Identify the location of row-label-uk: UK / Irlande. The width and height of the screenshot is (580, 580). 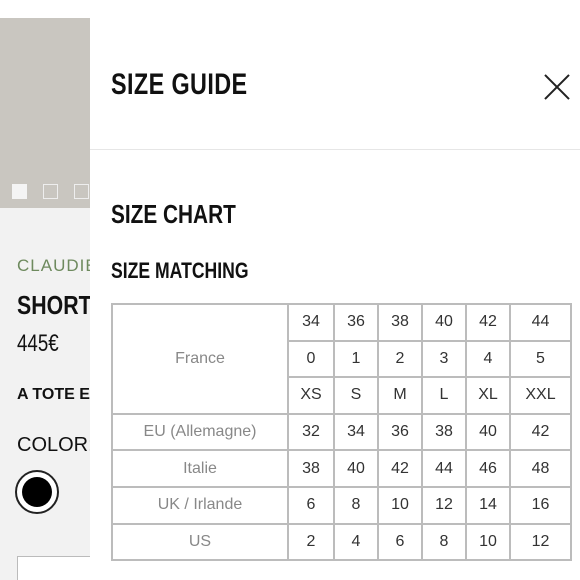
(200, 505).